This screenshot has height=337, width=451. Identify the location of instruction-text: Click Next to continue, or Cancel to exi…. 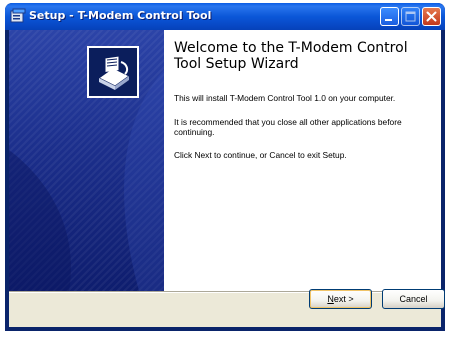
(260, 155).